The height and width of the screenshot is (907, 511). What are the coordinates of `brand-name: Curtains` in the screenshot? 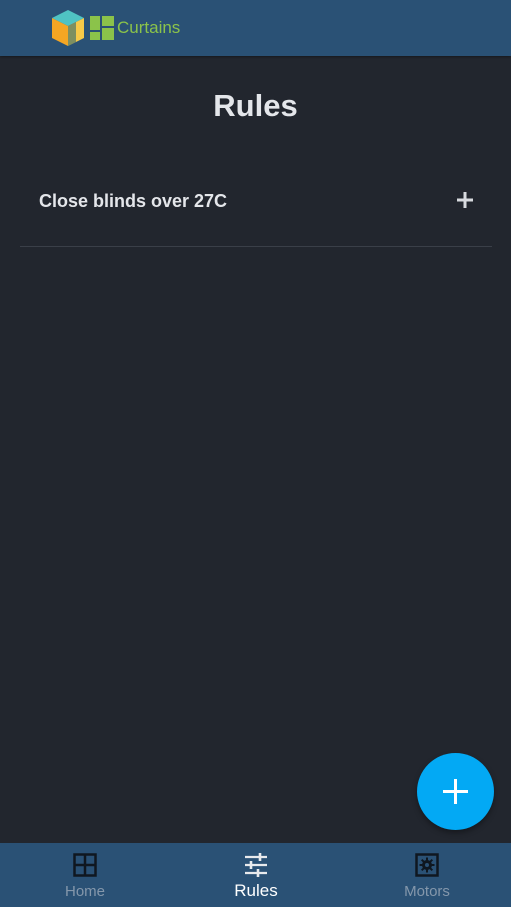 It's located at (149, 27).